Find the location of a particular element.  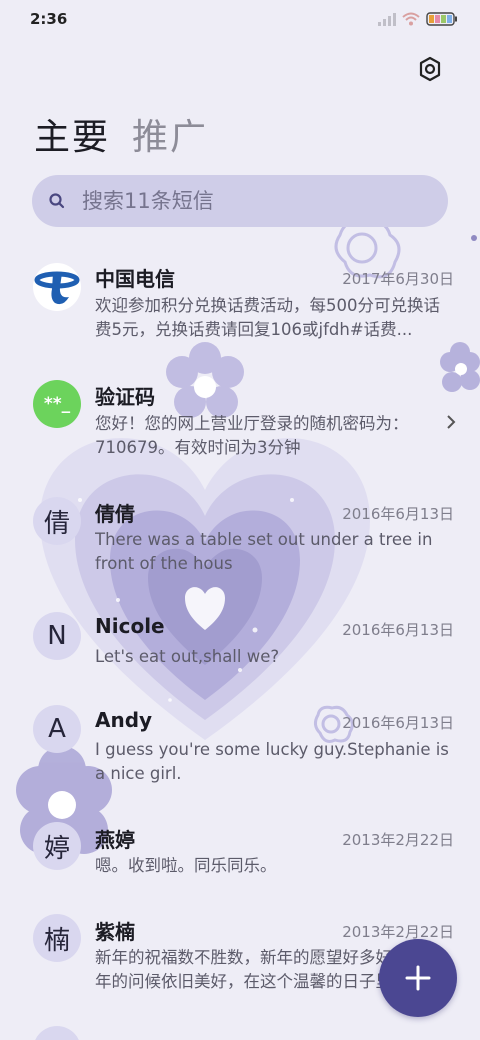

status-icons is located at coordinates (418, 19).